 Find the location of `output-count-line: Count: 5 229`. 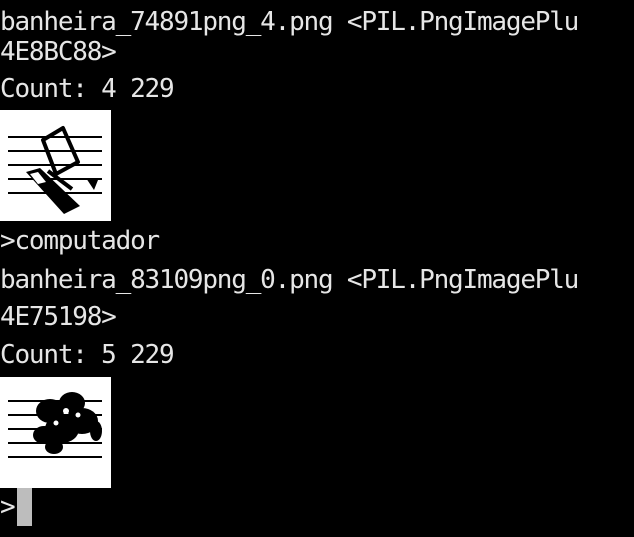

output-count-line: Count: 5 229 is located at coordinates (87, 355).